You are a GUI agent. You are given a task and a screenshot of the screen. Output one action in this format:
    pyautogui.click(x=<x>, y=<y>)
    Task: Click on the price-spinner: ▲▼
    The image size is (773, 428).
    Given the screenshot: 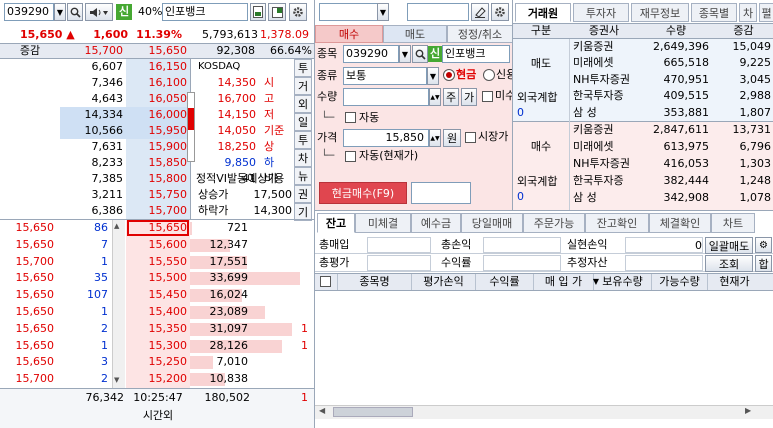 What is the action you would take?
    pyautogui.click(x=435, y=138)
    